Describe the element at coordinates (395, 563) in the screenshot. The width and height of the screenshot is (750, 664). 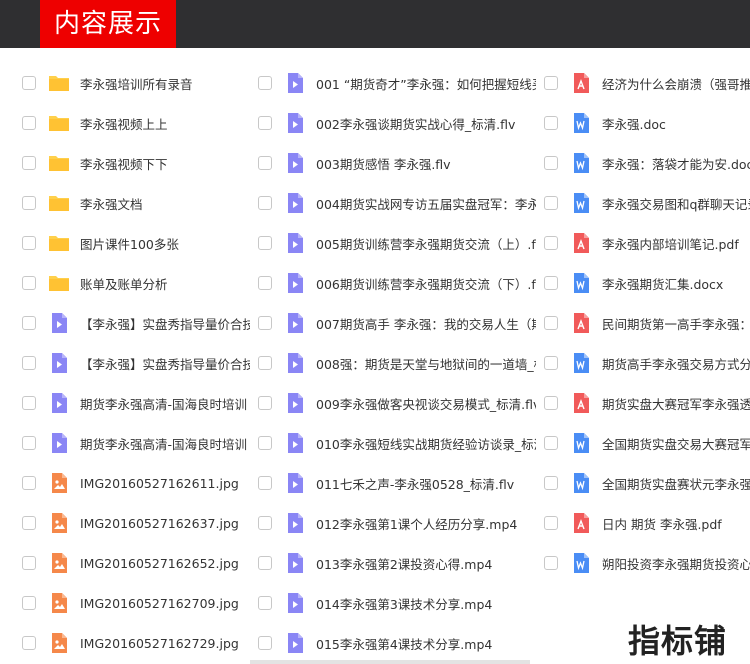
I see `file-item: 013李永强第2课投资心得.mp4` at that location.